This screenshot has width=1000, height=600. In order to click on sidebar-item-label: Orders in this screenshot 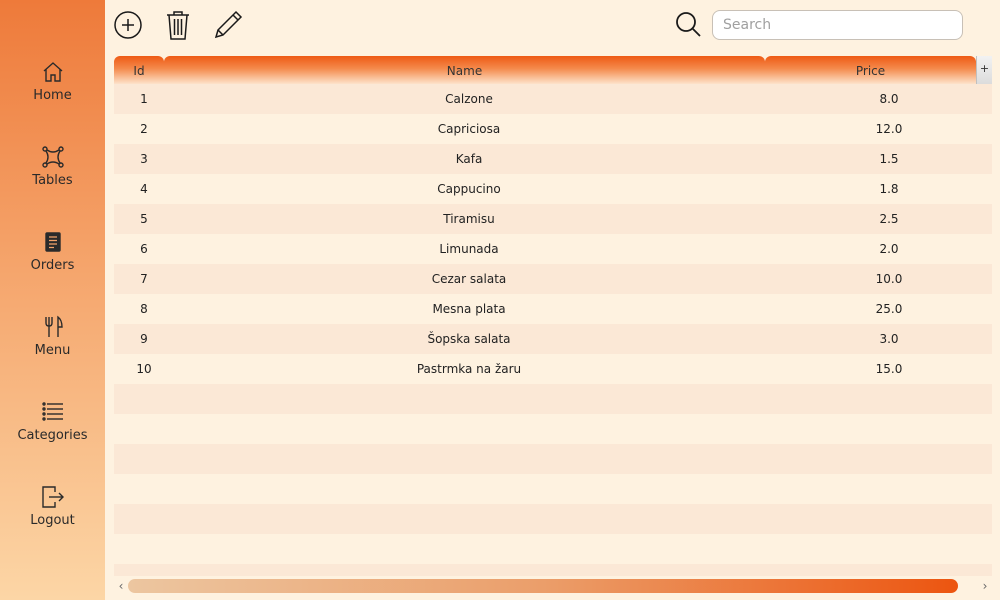, I will do `click(52, 265)`.